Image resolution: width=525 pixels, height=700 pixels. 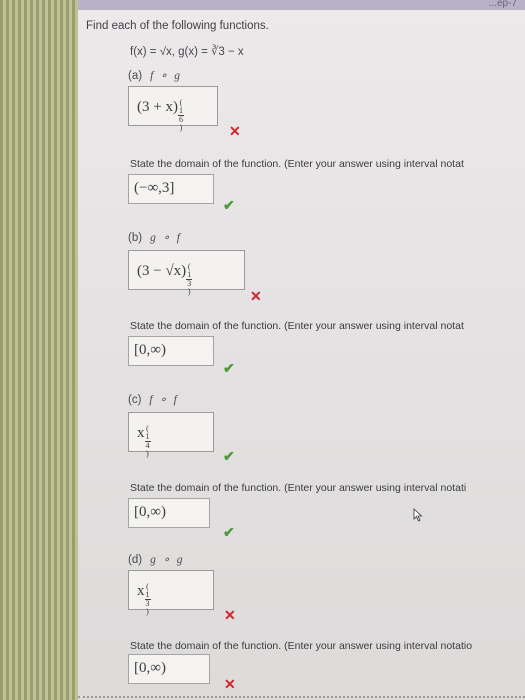 I want to click on domain-input-b: [0,∞), so click(x=171, y=351).